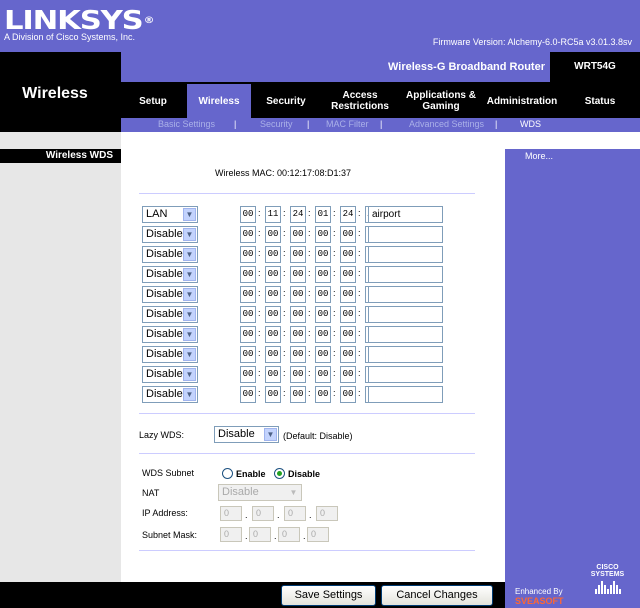 Image resolution: width=640 pixels, height=608 pixels. What do you see at coordinates (327, 513) in the screenshot?
I see `ip-octet-4: 0` at bounding box center [327, 513].